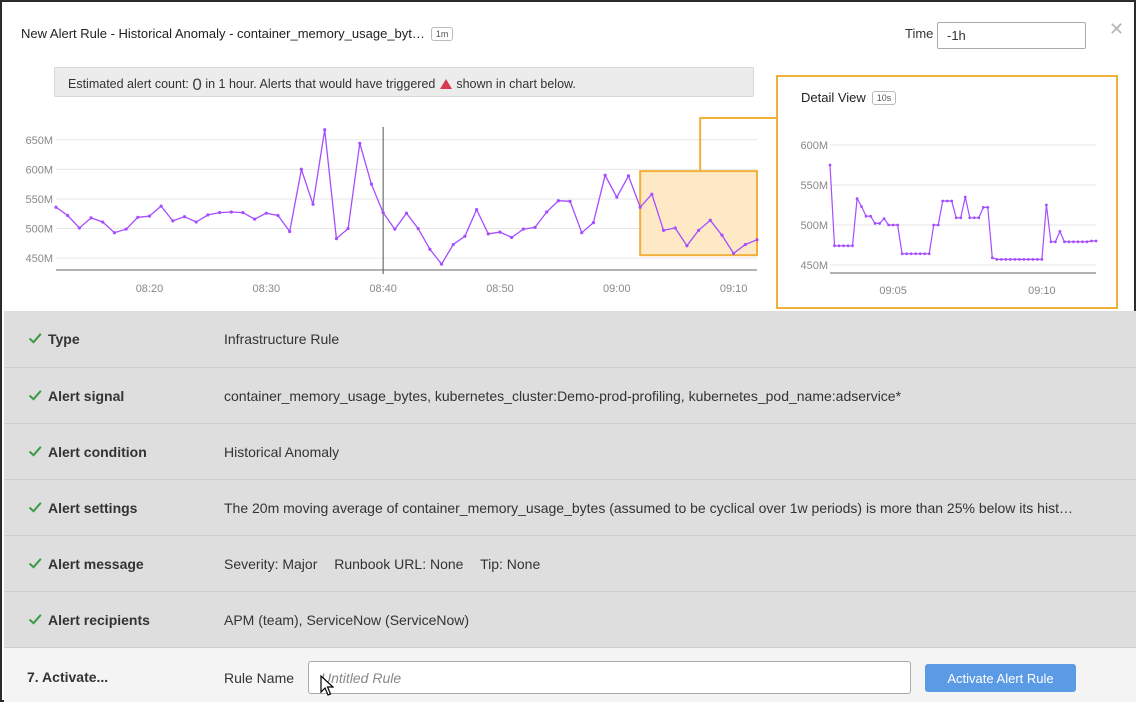 The width and height of the screenshot is (1136, 702). What do you see at coordinates (86, 396) in the screenshot?
I see `step-label: Alert signal` at bounding box center [86, 396].